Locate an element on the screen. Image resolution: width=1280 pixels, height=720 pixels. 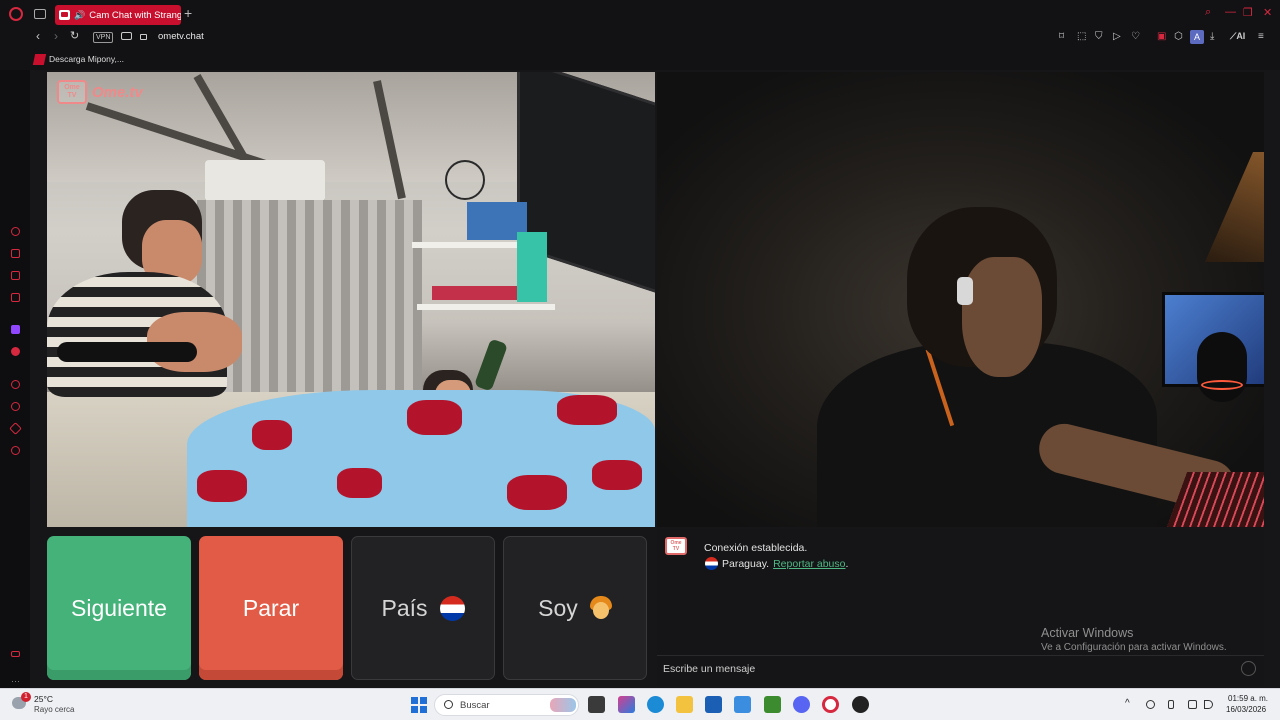
logo-box-top: Ome is located at coordinates (72, 87).